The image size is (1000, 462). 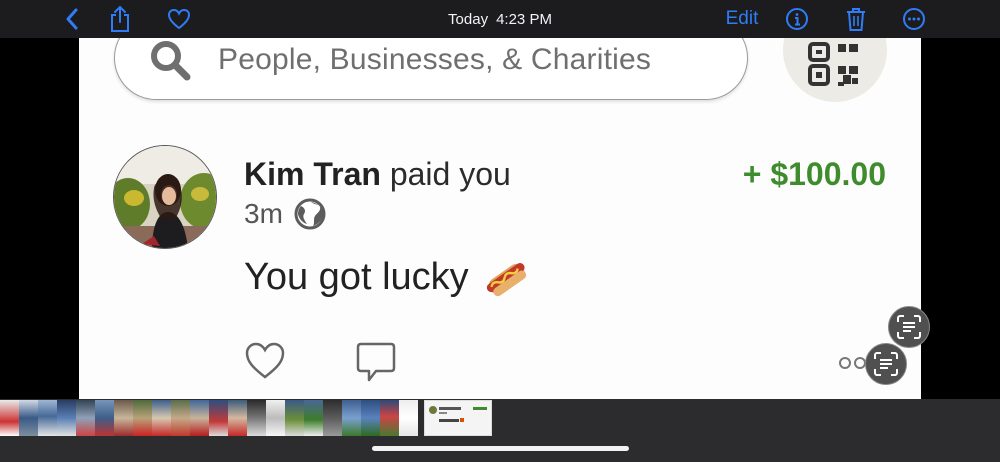 I want to click on info-icon, so click(x=797, y=19).